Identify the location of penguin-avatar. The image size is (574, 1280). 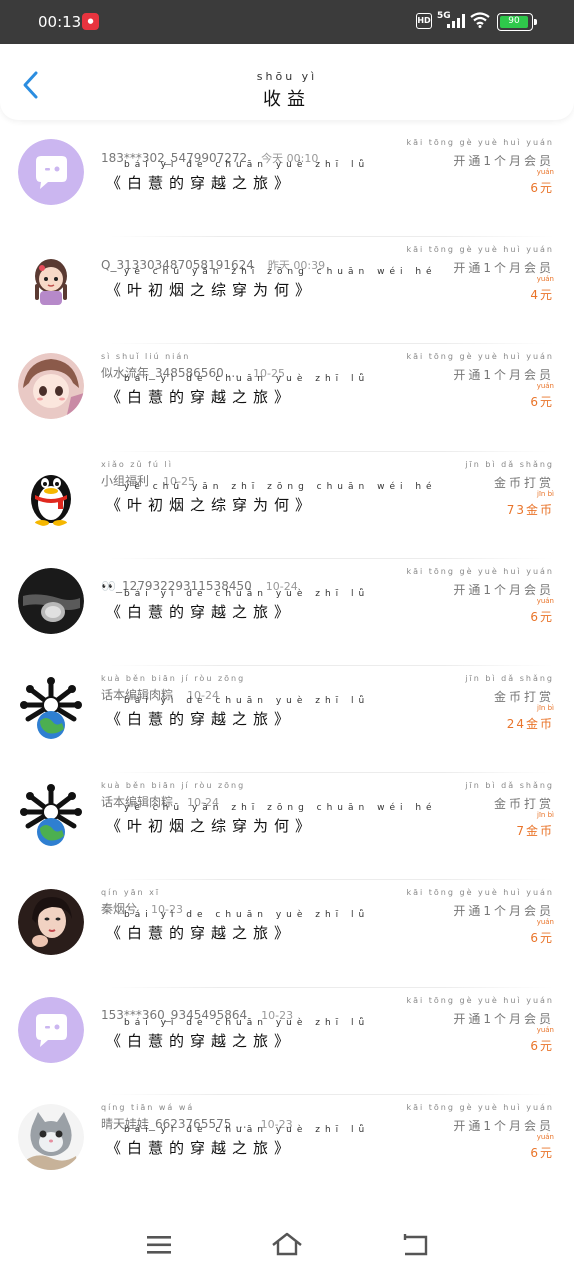
(51, 493).